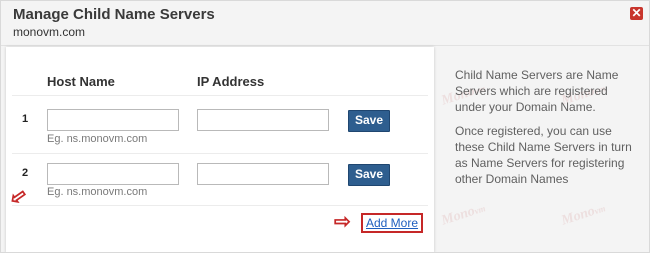  Describe the element at coordinates (342, 222) in the screenshot. I see `annotation-arrow-icon: ⇨` at that location.